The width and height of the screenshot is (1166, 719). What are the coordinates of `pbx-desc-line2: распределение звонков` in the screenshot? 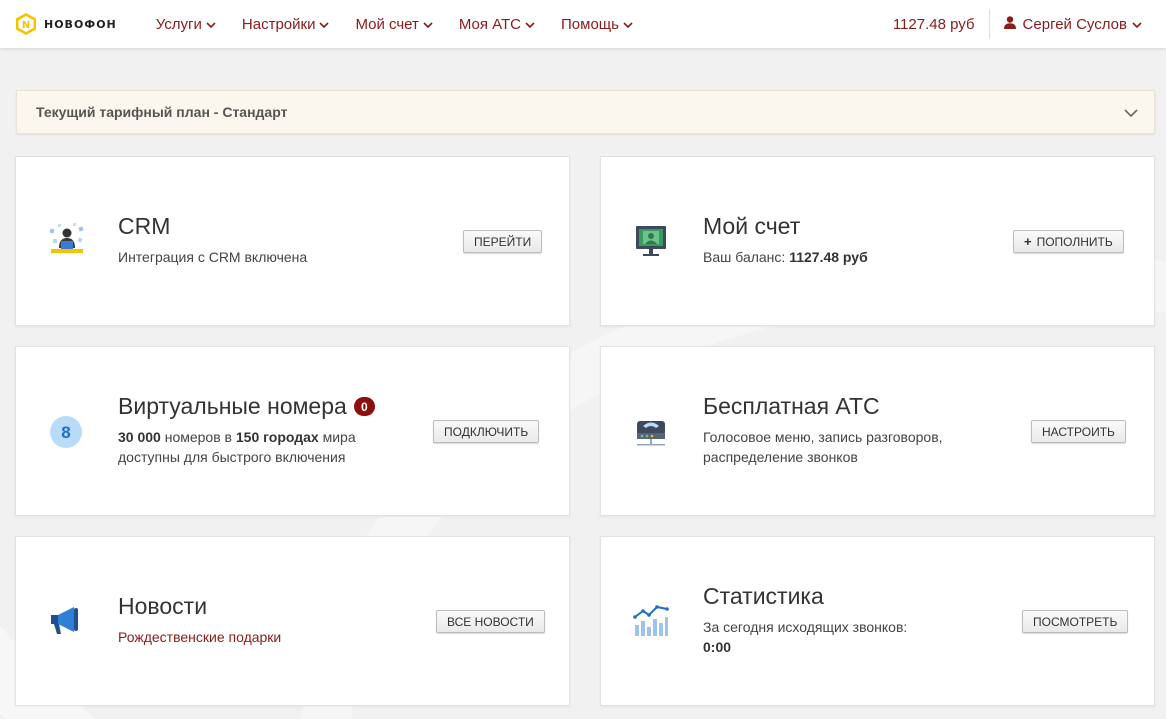 It's located at (780, 457).